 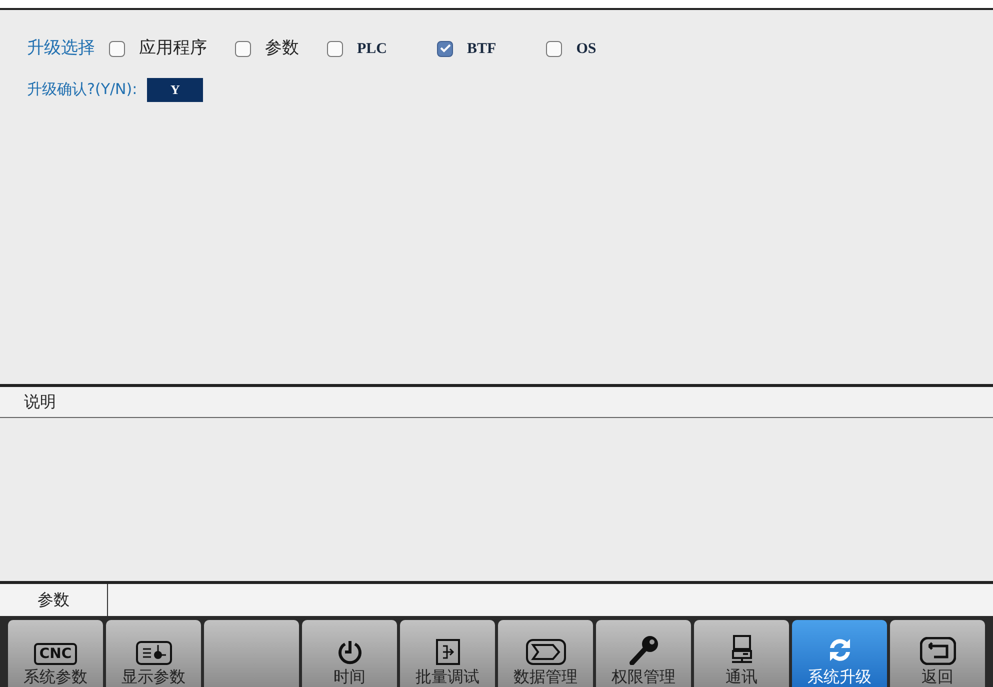 What do you see at coordinates (586, 49) in the screenshot?
I see `option-label: OS` at bounding box center [586, 49].